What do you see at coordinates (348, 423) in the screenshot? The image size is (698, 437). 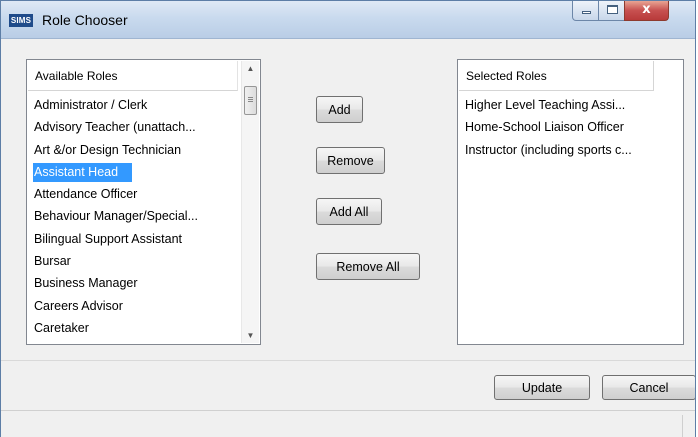 I see `status-bar` at bounding box center [348, 423].